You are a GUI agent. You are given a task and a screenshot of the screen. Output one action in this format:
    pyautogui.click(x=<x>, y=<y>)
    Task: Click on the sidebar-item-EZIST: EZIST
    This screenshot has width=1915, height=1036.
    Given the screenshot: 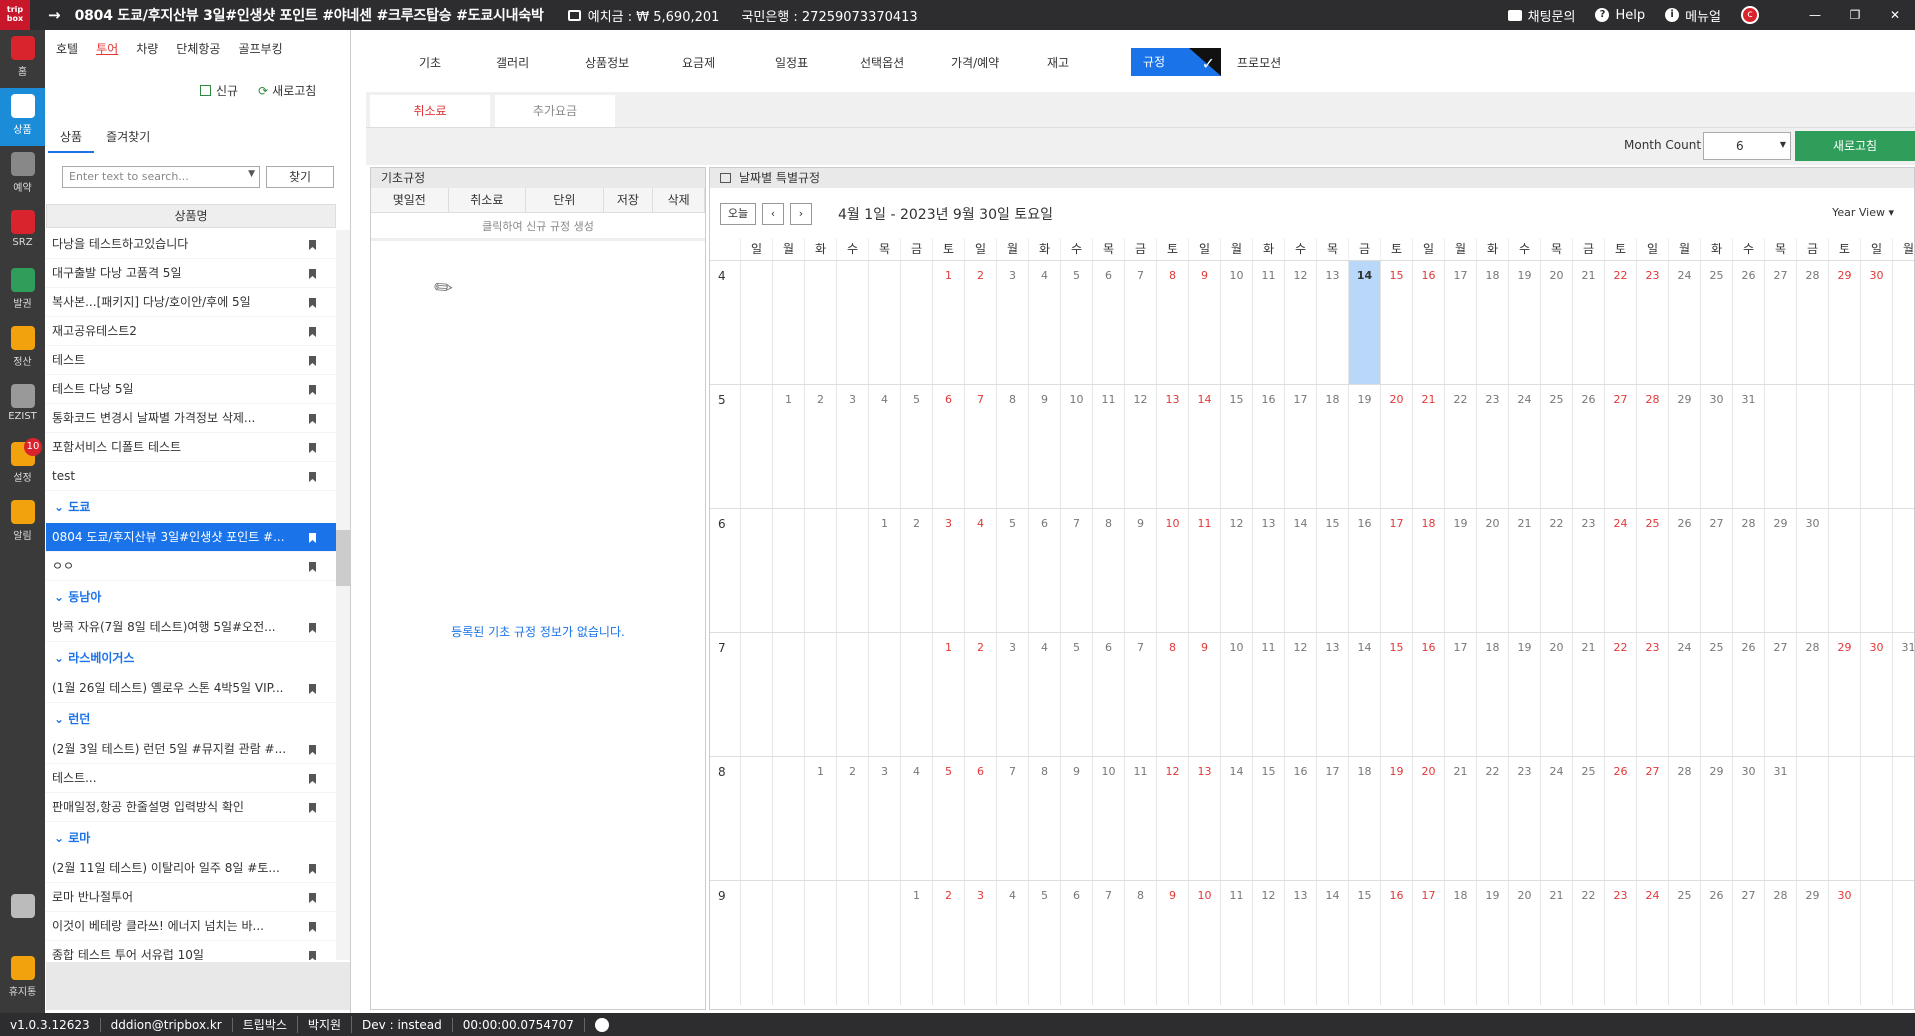 What is the action you would take?
    pyautogui.click(x=22, y=407)
    